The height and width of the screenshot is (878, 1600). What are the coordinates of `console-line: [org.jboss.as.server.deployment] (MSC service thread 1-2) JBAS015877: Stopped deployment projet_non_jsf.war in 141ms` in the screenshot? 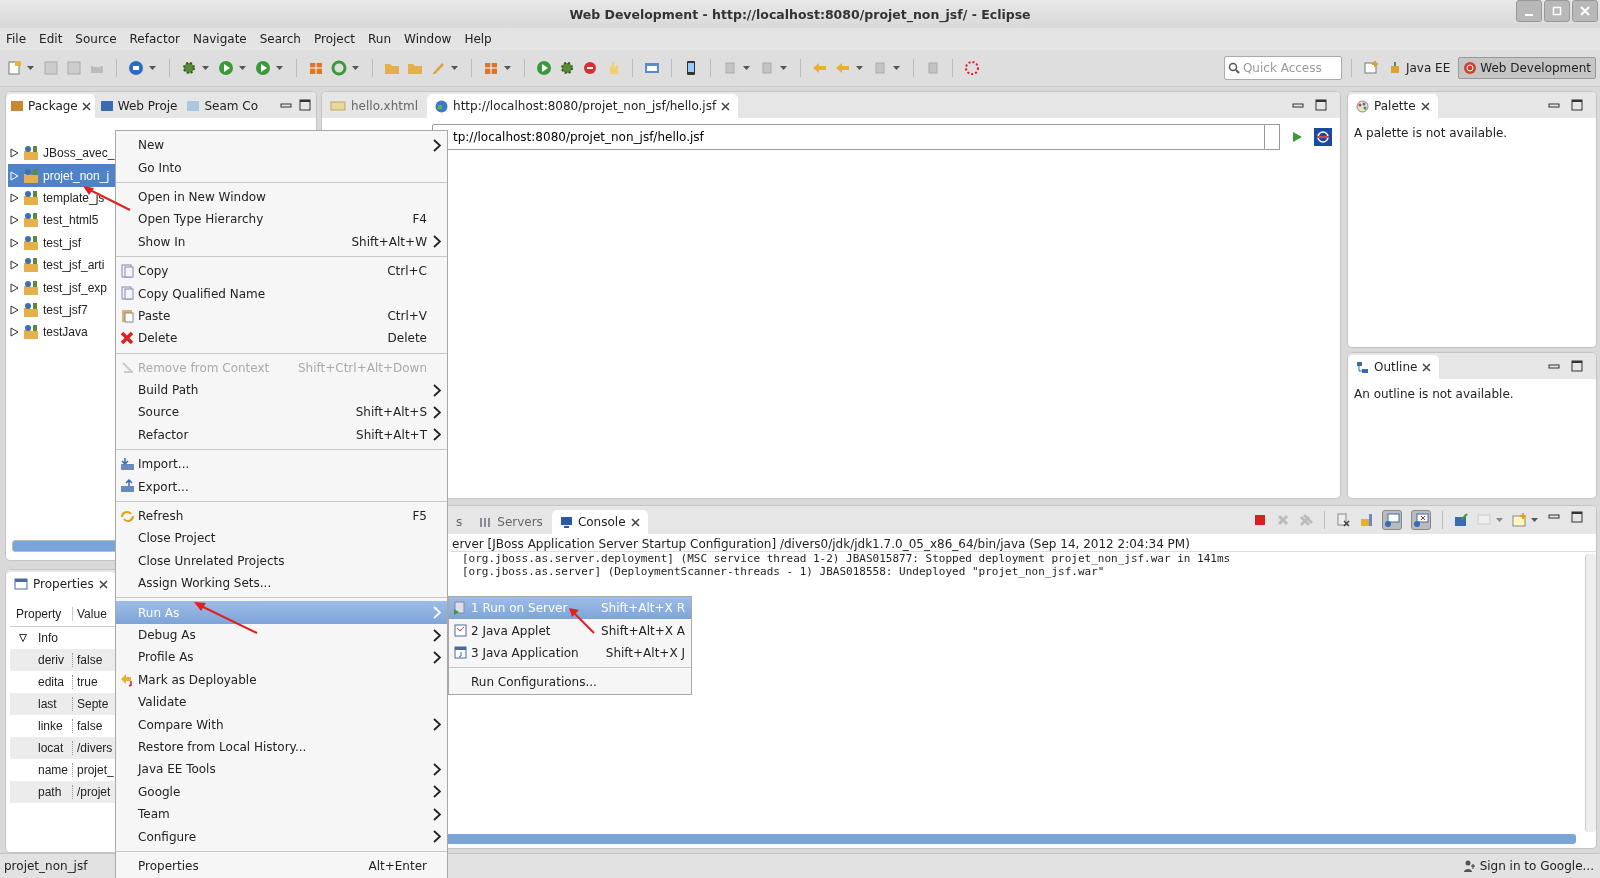 It's located at (847, 558).